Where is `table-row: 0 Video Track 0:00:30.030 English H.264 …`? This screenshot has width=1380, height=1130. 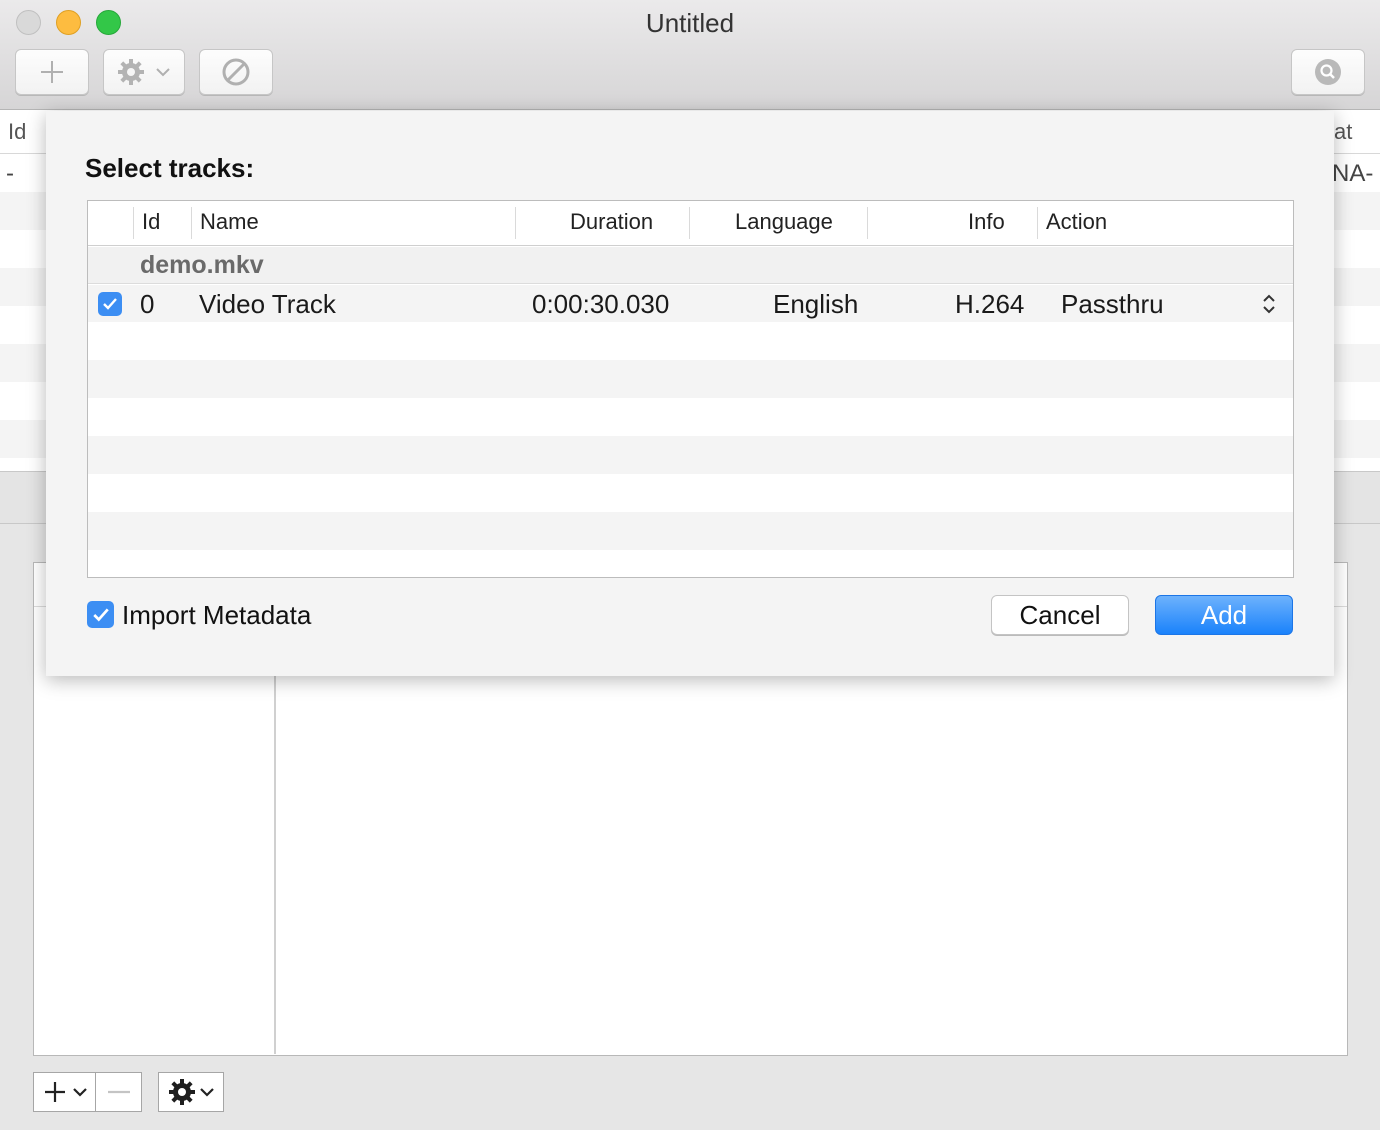
table-row: 0 Video Track 0:00:30.030 English H.264 … is located at coordinates (690, 303).